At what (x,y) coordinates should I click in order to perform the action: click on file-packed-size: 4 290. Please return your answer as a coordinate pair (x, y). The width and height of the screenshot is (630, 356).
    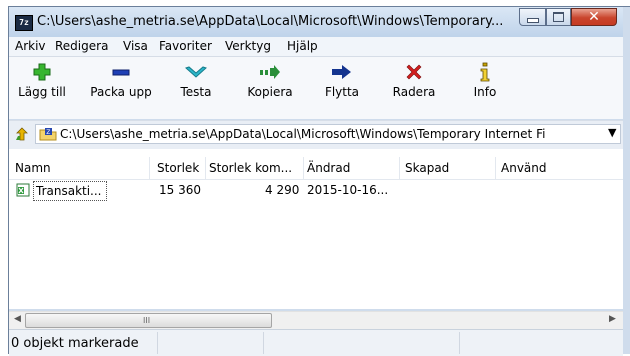
    Looking at the image, I should click on (282, 190).